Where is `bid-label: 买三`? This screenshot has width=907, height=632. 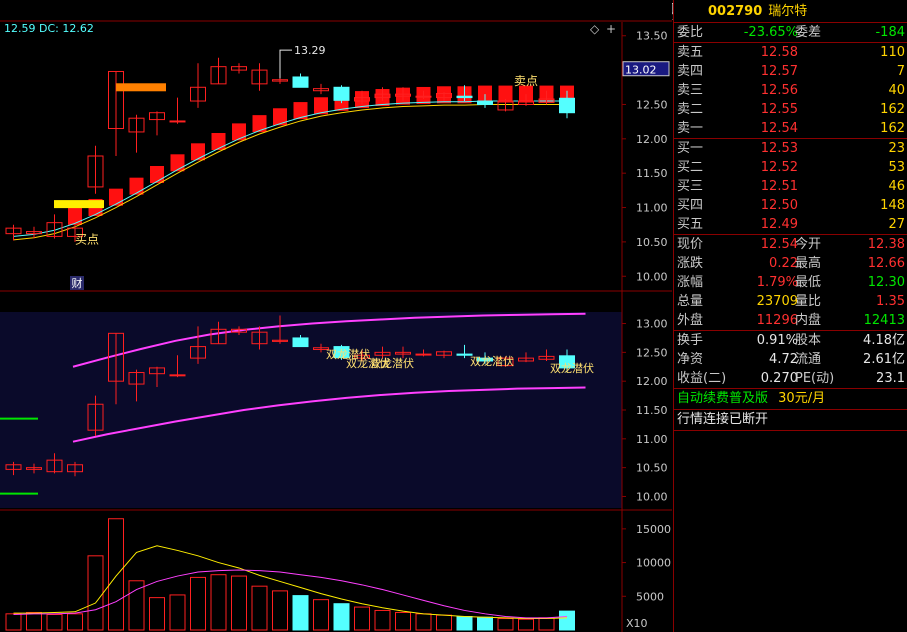 bid-label: 买三 is located at coordinates (690, 186).